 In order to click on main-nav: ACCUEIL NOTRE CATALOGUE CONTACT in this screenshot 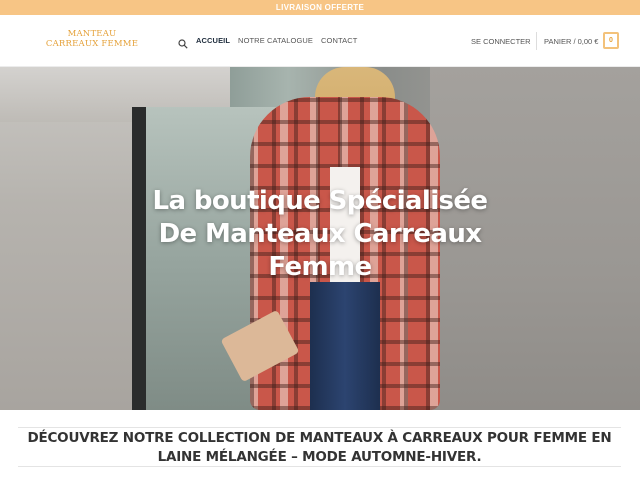, I will do `click(276, 40)`.